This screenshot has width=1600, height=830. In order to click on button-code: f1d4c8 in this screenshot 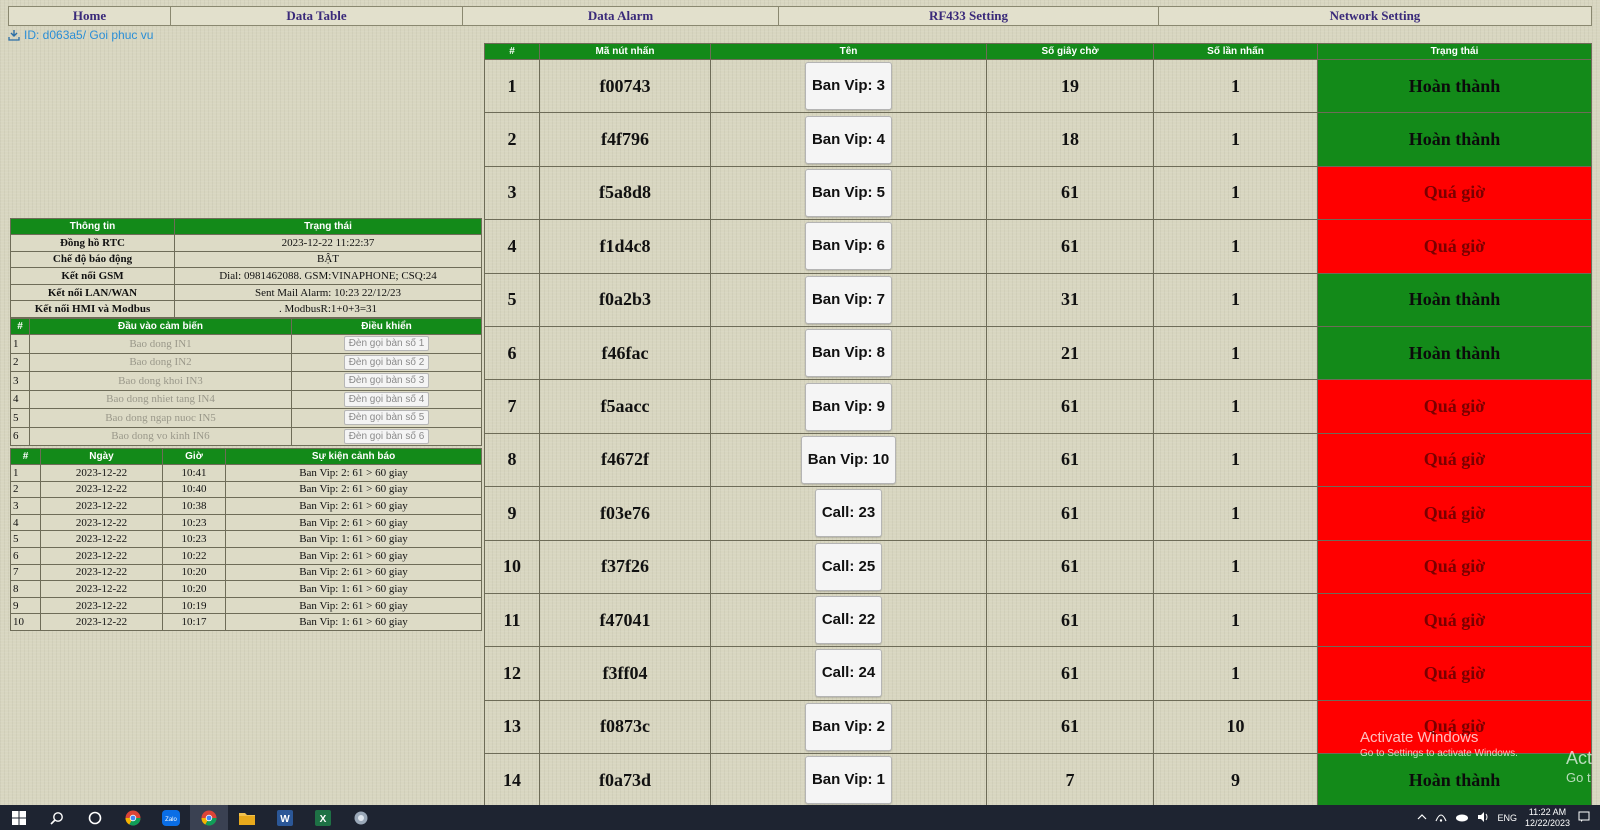, I will do `click(625, 246)`.